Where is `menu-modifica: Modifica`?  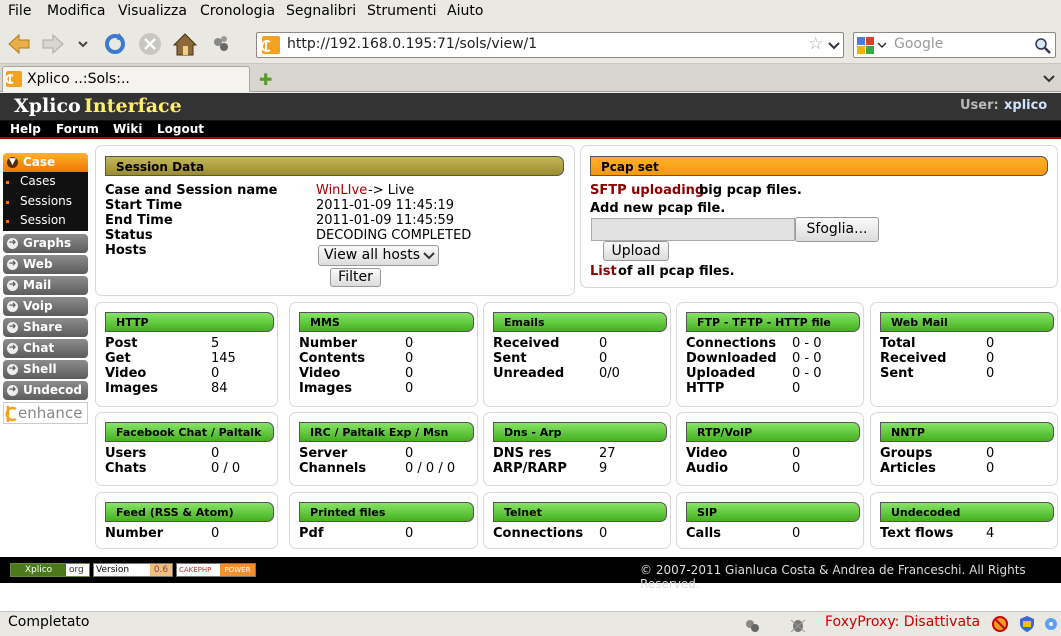
menu-modifica: Modifica is located at coordinates (76, 11).